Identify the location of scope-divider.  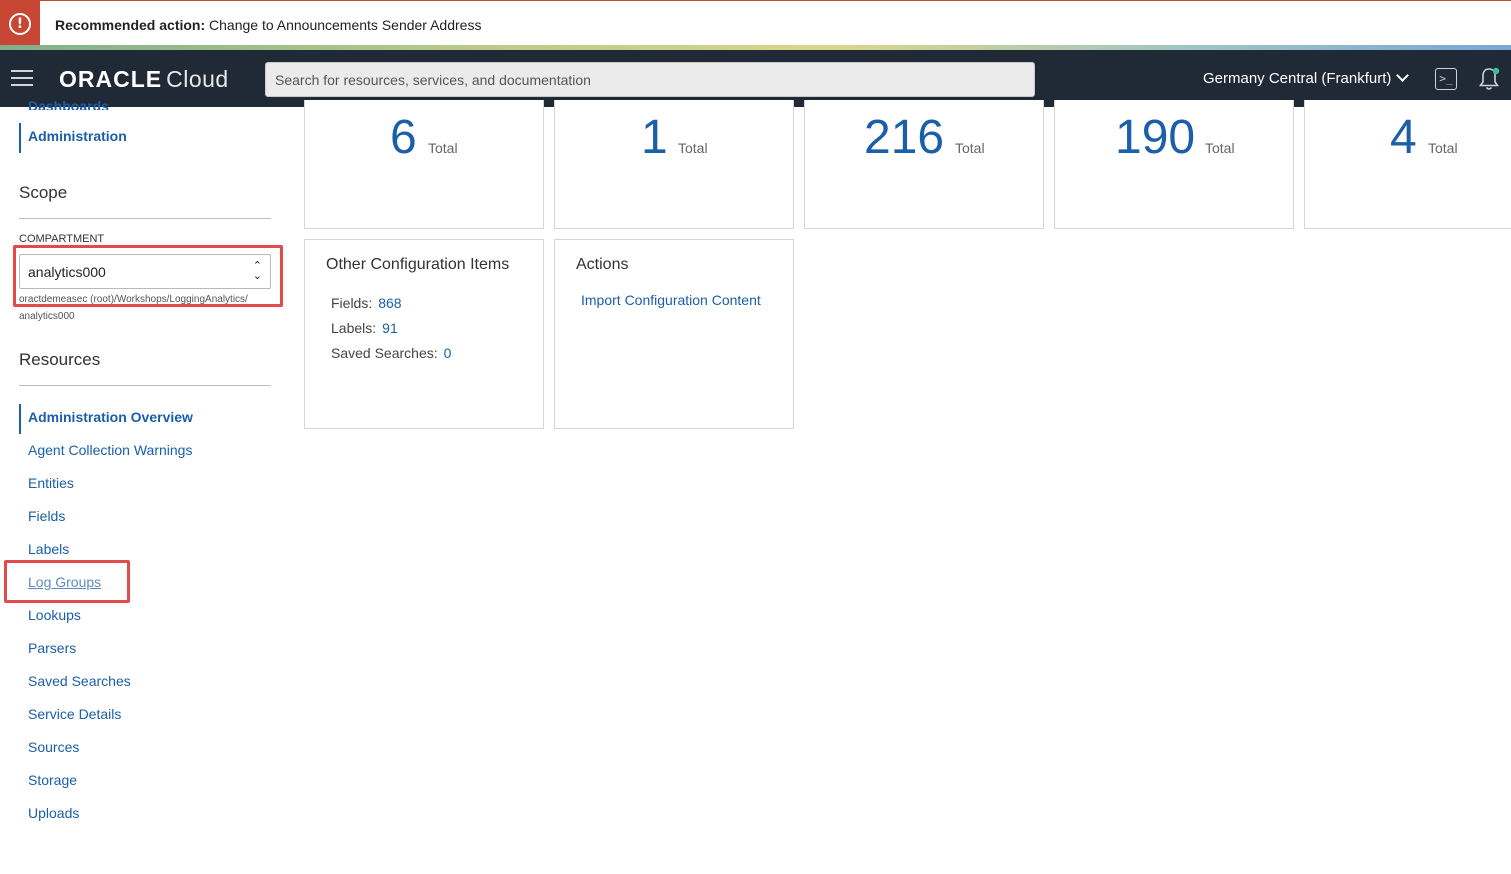
(145, 218).